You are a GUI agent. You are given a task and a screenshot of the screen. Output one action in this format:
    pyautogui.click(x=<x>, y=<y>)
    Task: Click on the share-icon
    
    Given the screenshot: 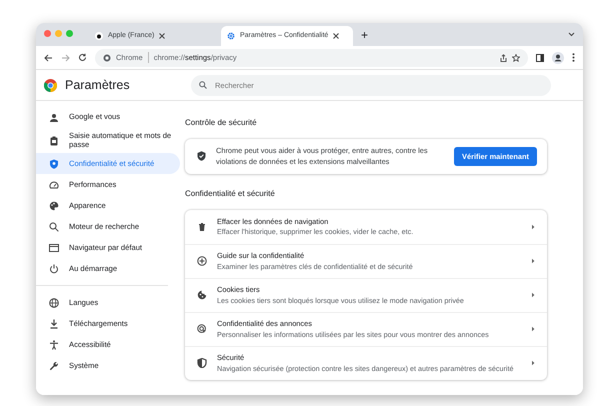 What is the action you would take?
    pyautogui.click(x=503, y=58)
    